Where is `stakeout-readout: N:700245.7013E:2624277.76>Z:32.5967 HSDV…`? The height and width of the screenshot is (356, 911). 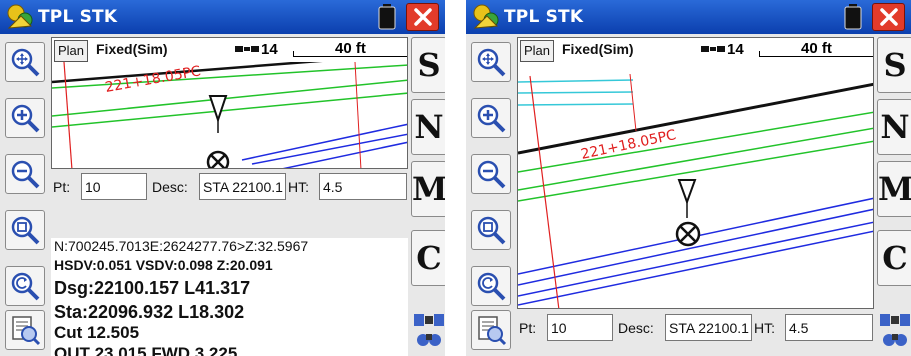 stakeout-readout: N:700245.7013E:2624277.76>Z:32.5967 HSDV… is located at coordinates (229, 297).